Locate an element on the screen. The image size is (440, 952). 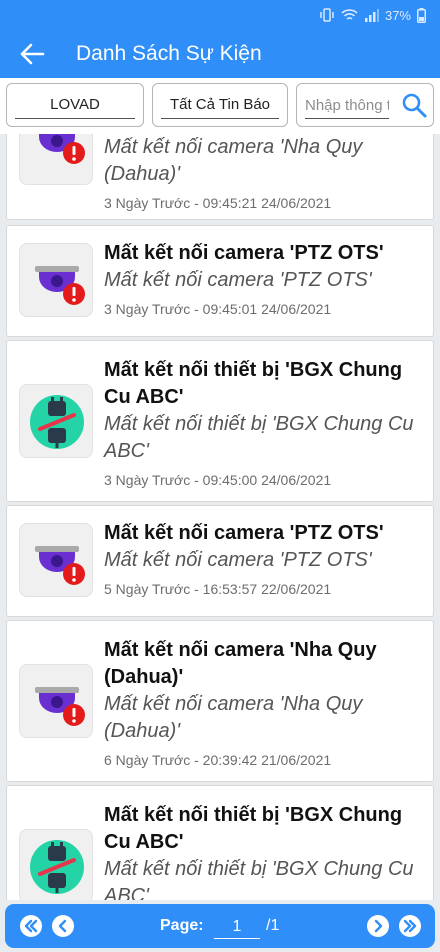
next-page-button is located at coordinates (378, 926).